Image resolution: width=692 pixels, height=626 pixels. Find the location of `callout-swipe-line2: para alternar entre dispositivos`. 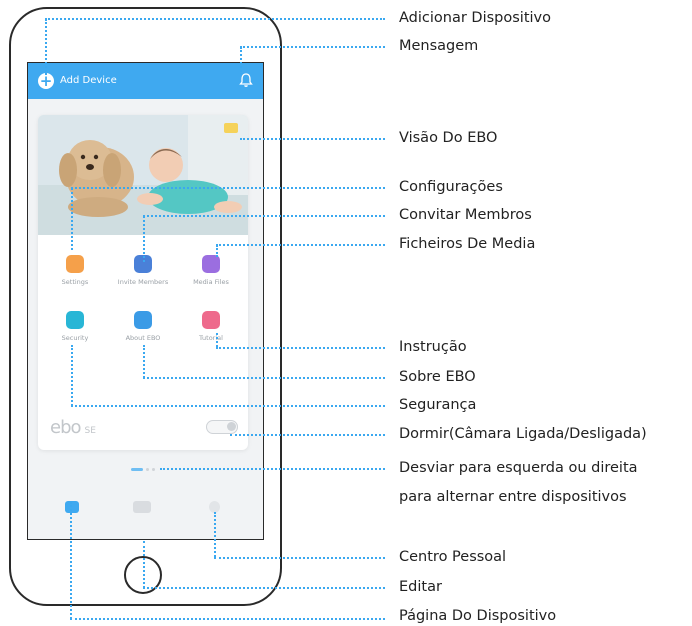

callout-swipe-line2: para alternar entre dispositivos is located at coordinates (513, 497).